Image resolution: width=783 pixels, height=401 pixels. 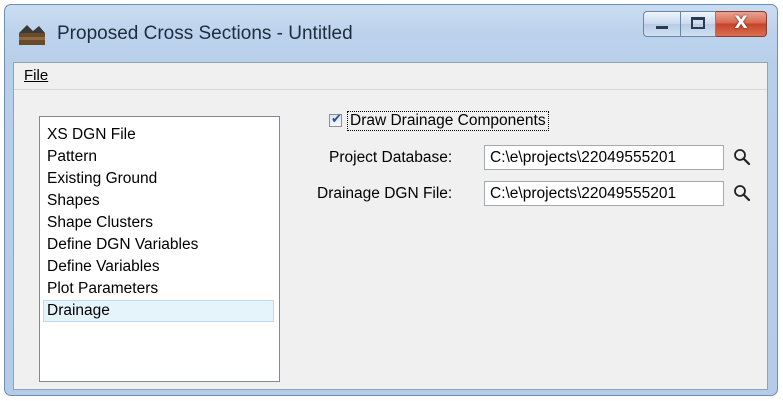 What do you see at coordinates (158, 135) in the screenshot?
I see `list-item-xs-dgn-file: XS DGN File` at bounding box center [158, 135].